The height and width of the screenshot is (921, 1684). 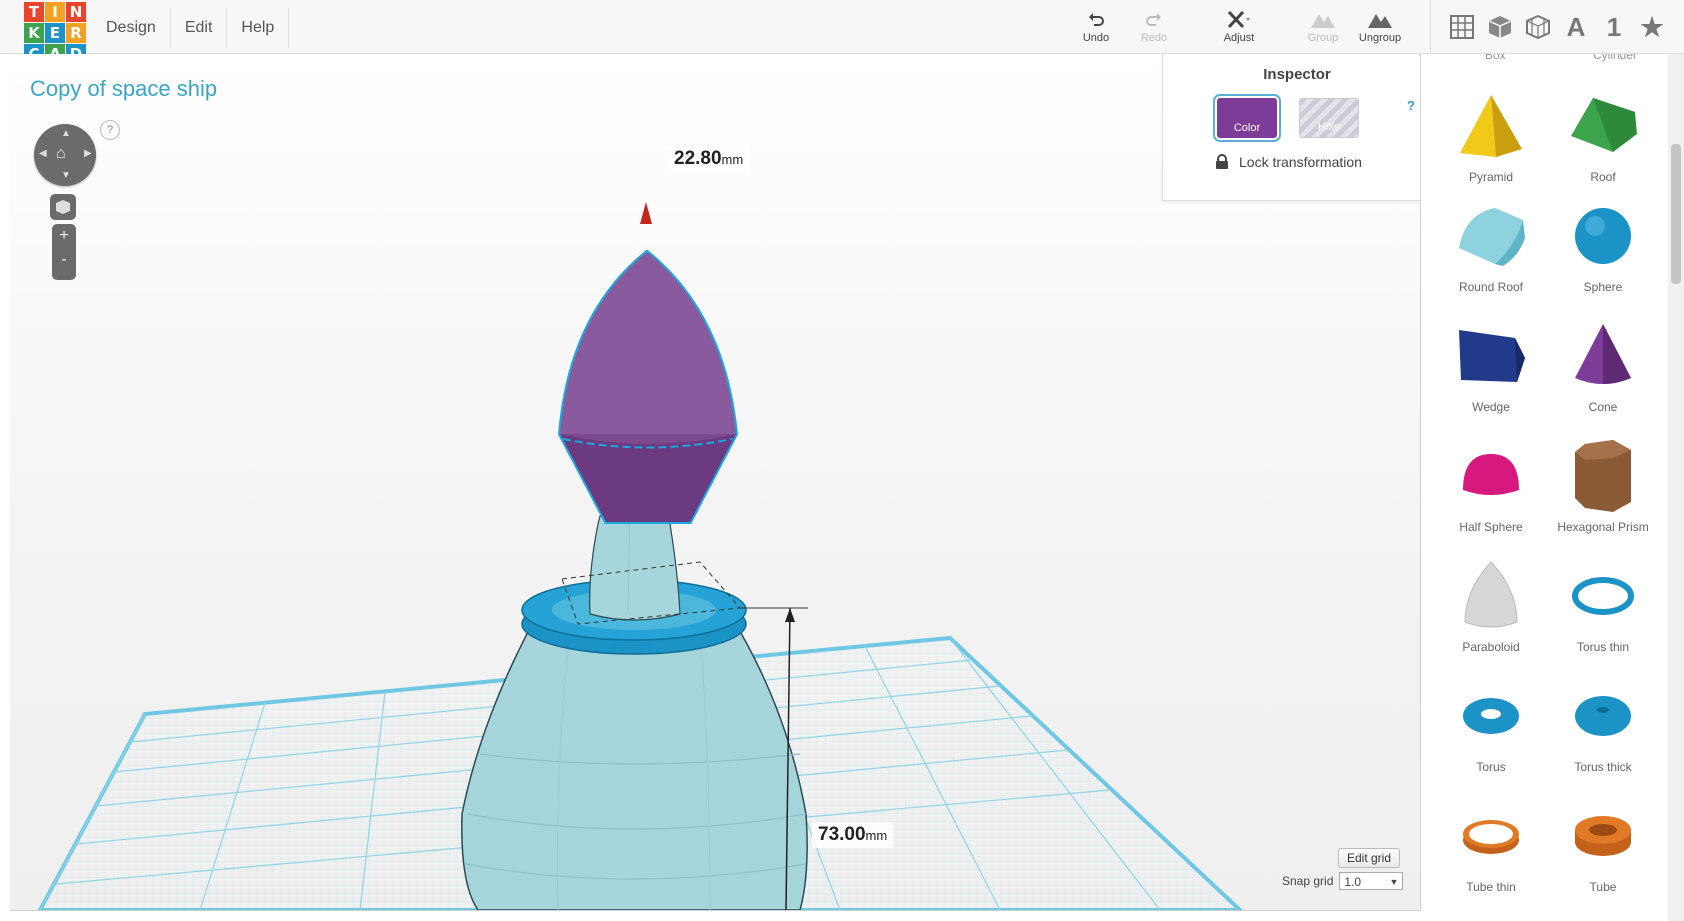 What do you see at coordinates (1491, 837) in the screenshot?
I see `tube-thin-icon` at bounding box center [1491, 837].